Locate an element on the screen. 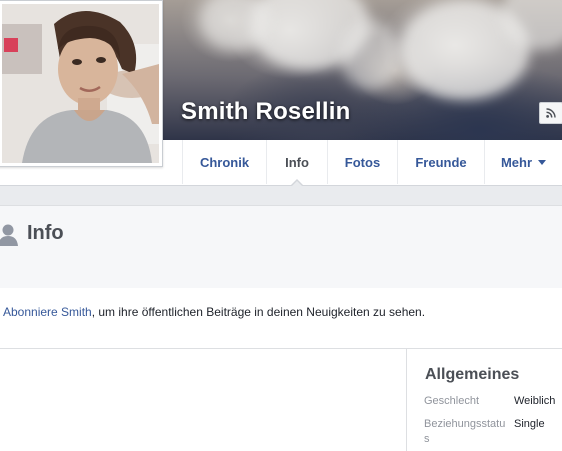  tab-fotos: Fotos is located at coordinates (362, 162).